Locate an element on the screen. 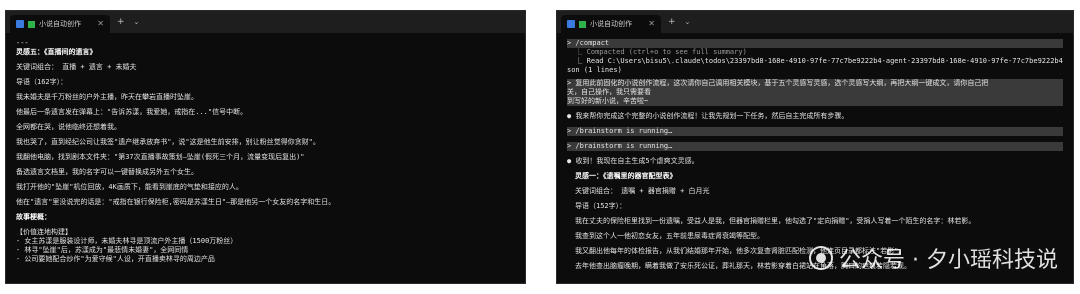  story-line: 备选遗言文档里，我的名字可以一键替换成另外五个女生。 is located at coordinates (107, 172).